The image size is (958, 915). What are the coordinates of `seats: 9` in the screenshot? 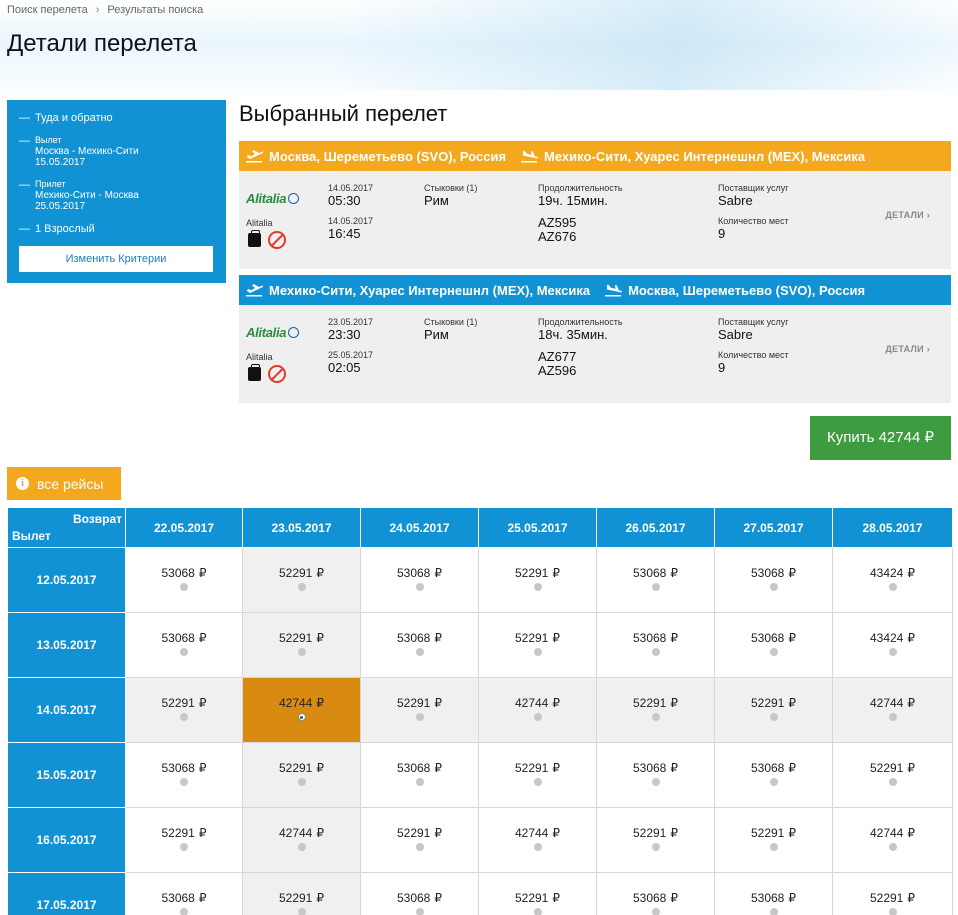 It's located at (722, 367).